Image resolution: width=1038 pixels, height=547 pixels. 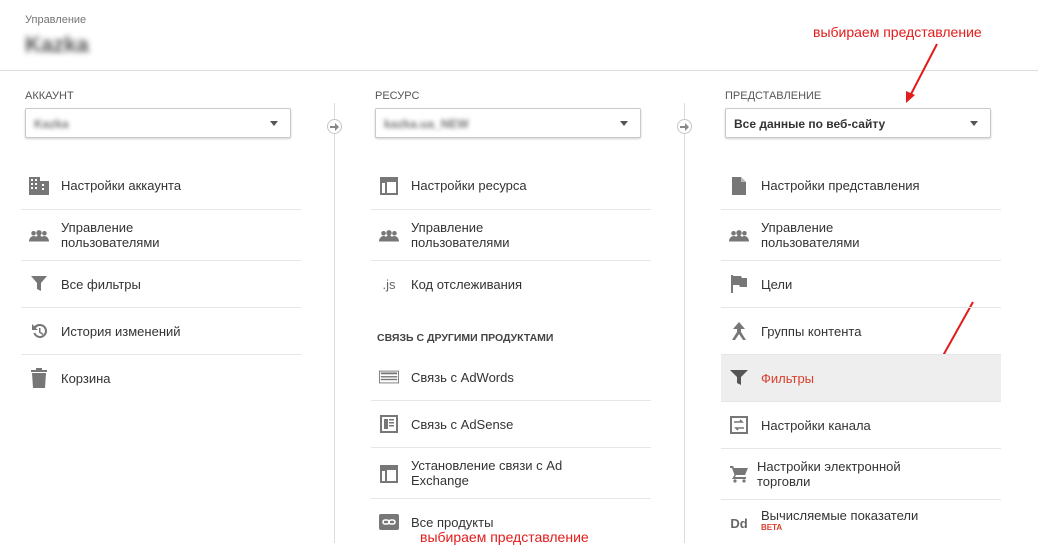 What do you see at coordinates (389, 377) in the screenshot?
I see `adwords-icon` at bounding box center [389, 377].